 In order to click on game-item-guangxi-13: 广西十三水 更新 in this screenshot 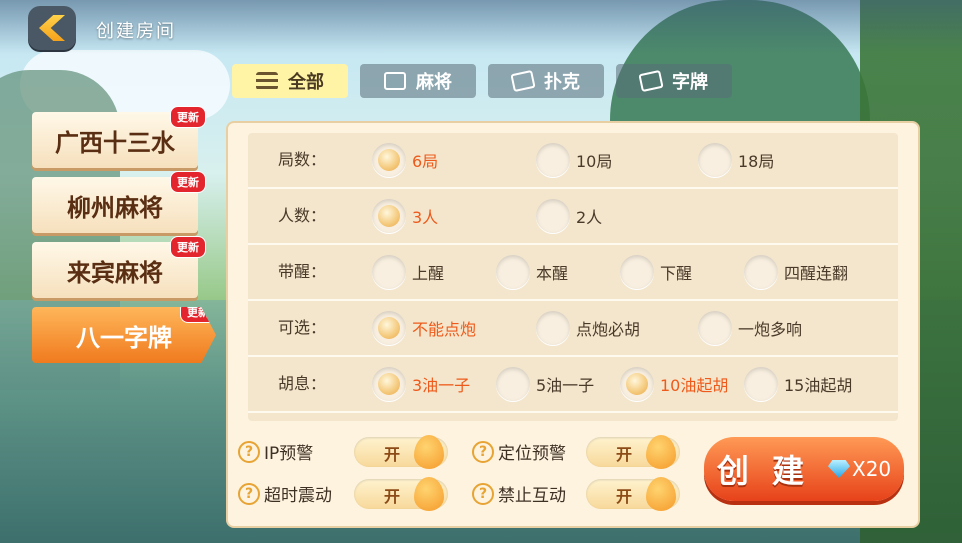, I will do `click(119, 137)`.